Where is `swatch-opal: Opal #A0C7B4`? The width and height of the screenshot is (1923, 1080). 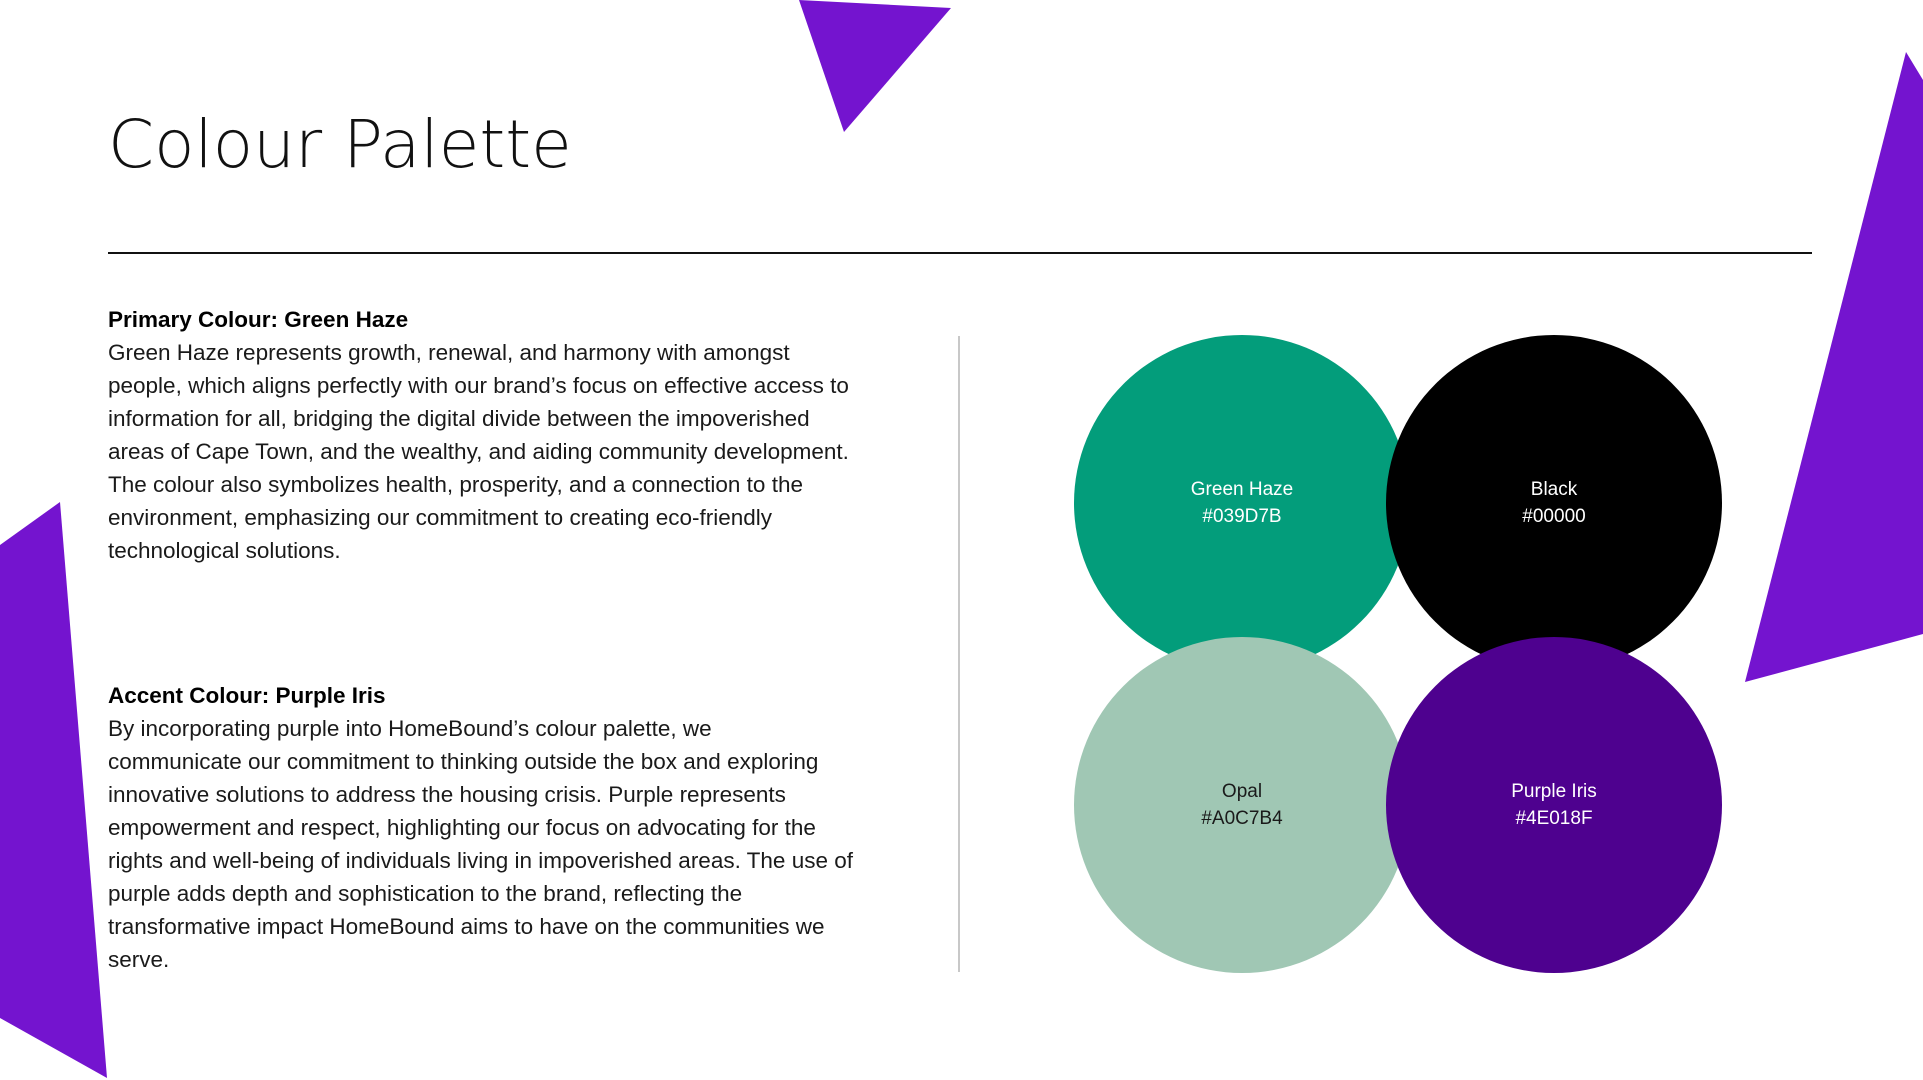
swatch-opal: Opal #A0C7B4 is located at coordinates (1242, 805).